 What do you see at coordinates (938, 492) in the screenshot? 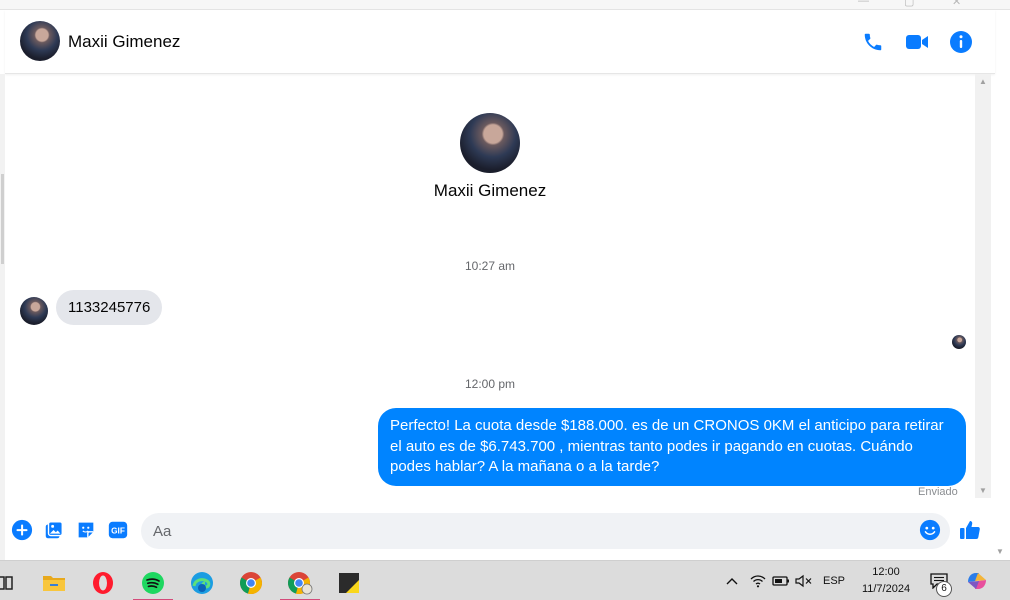
I see `message-status: Enviado` at bounding box center [938, 492].